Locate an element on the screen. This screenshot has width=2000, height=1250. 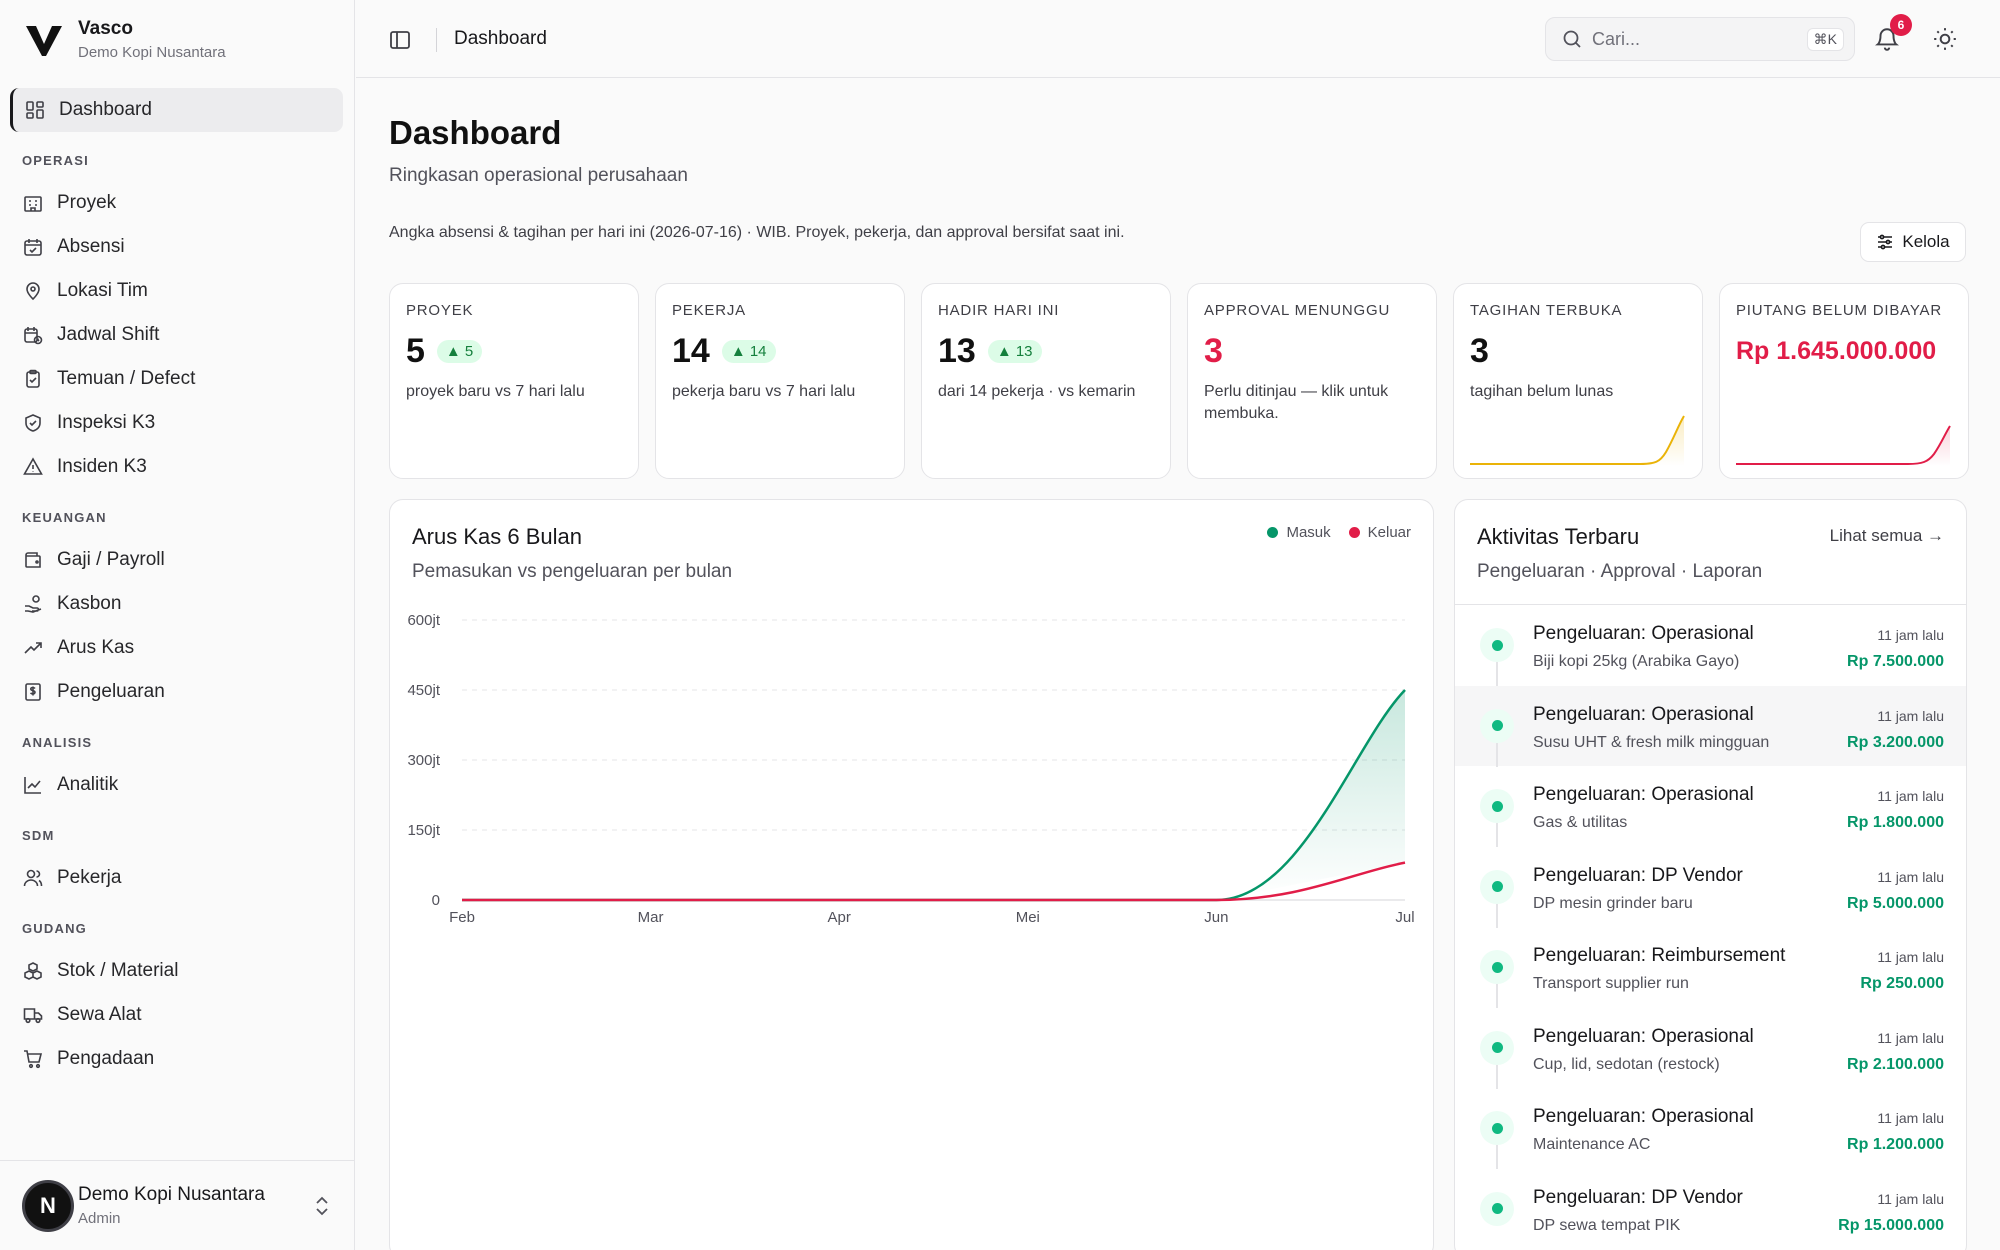
kpi-card-piutang-belum-dibayar: PIUTANG BELUM DIBAYAR Rp 1.645.000.000 is located at coordinates (1844, 381).